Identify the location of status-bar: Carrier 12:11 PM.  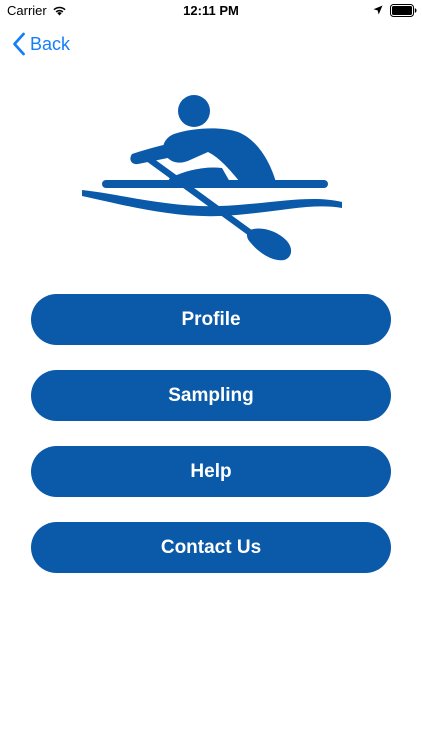
(211, 11).